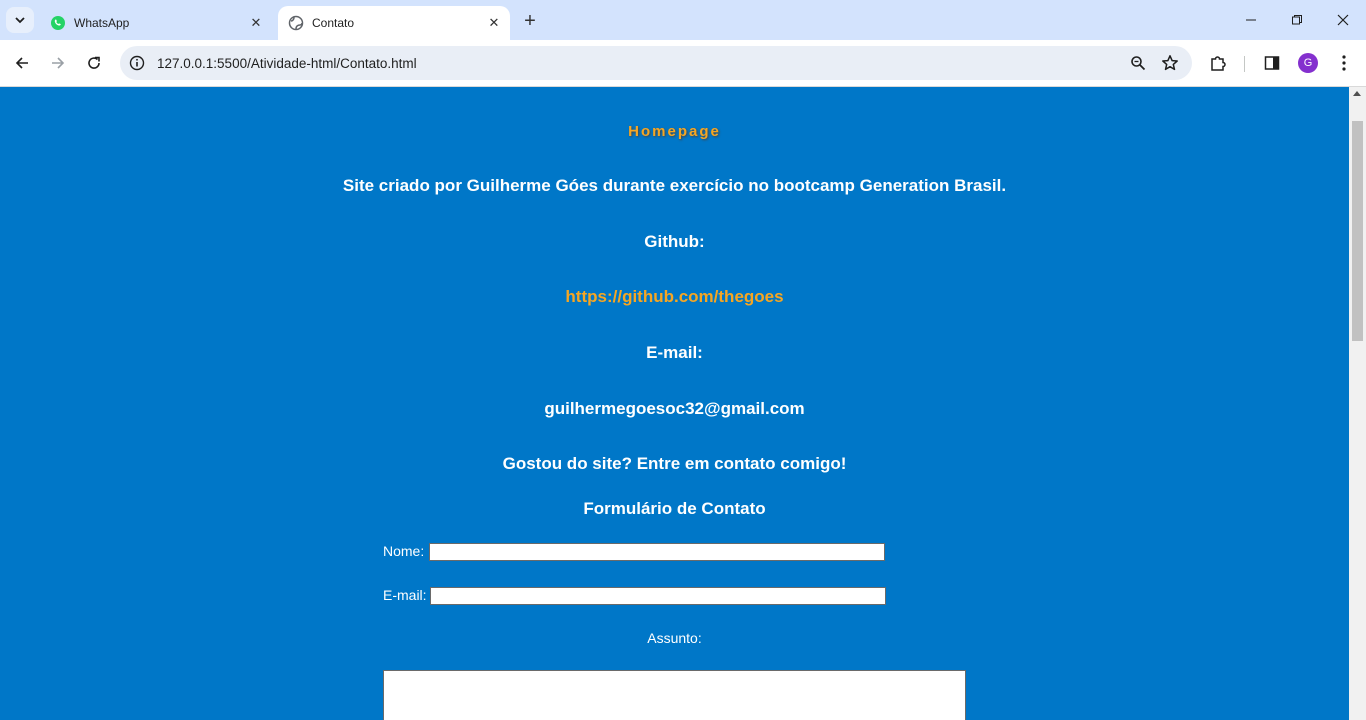 This screenshot has width=1366, height=720. I want to click on subject-label: Assunto:, so click(674, 638).